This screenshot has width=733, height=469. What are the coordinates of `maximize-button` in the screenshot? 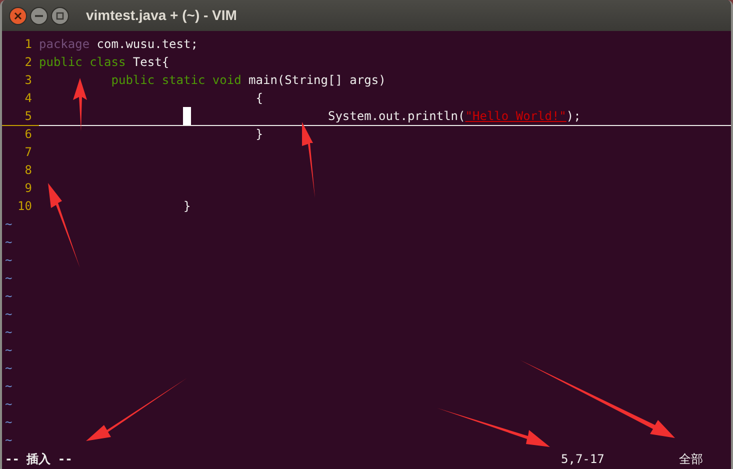 It's located at (60, 15).